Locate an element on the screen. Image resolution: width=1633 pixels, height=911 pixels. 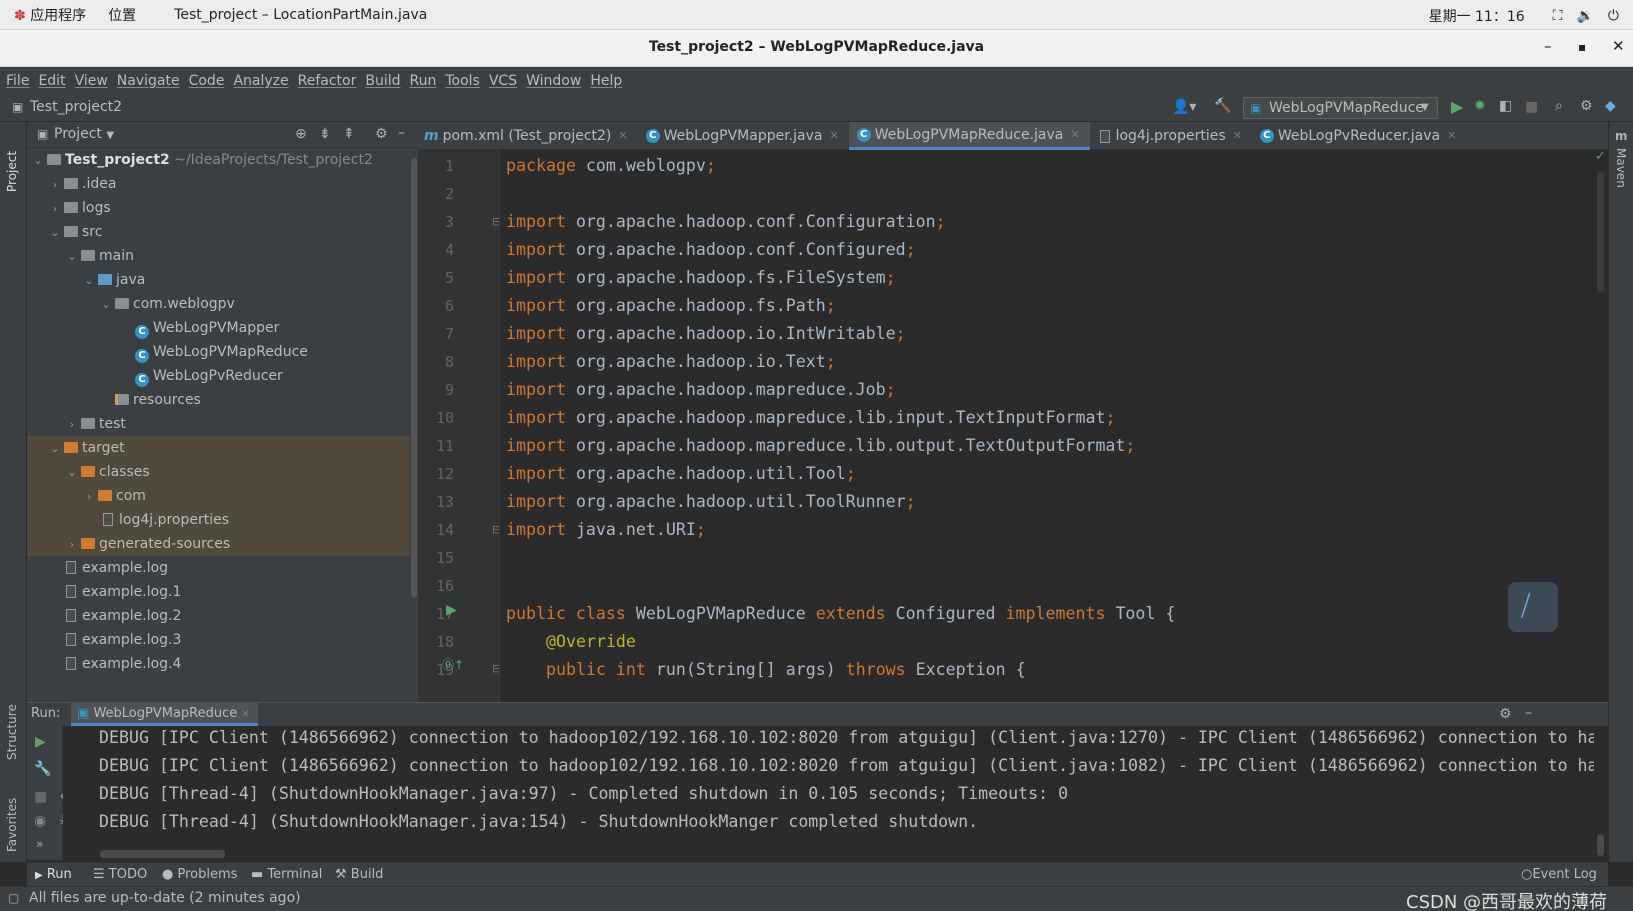
override-gutter-icon: ⓪↑ is located at coordinates (453, 665).